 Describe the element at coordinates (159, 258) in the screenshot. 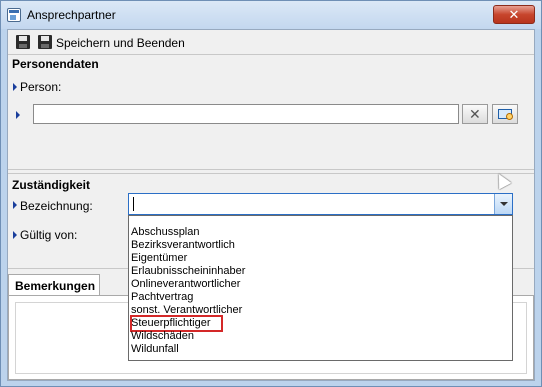

I see `dropdown-item-eigentuemer: Eigentümer` at that location.